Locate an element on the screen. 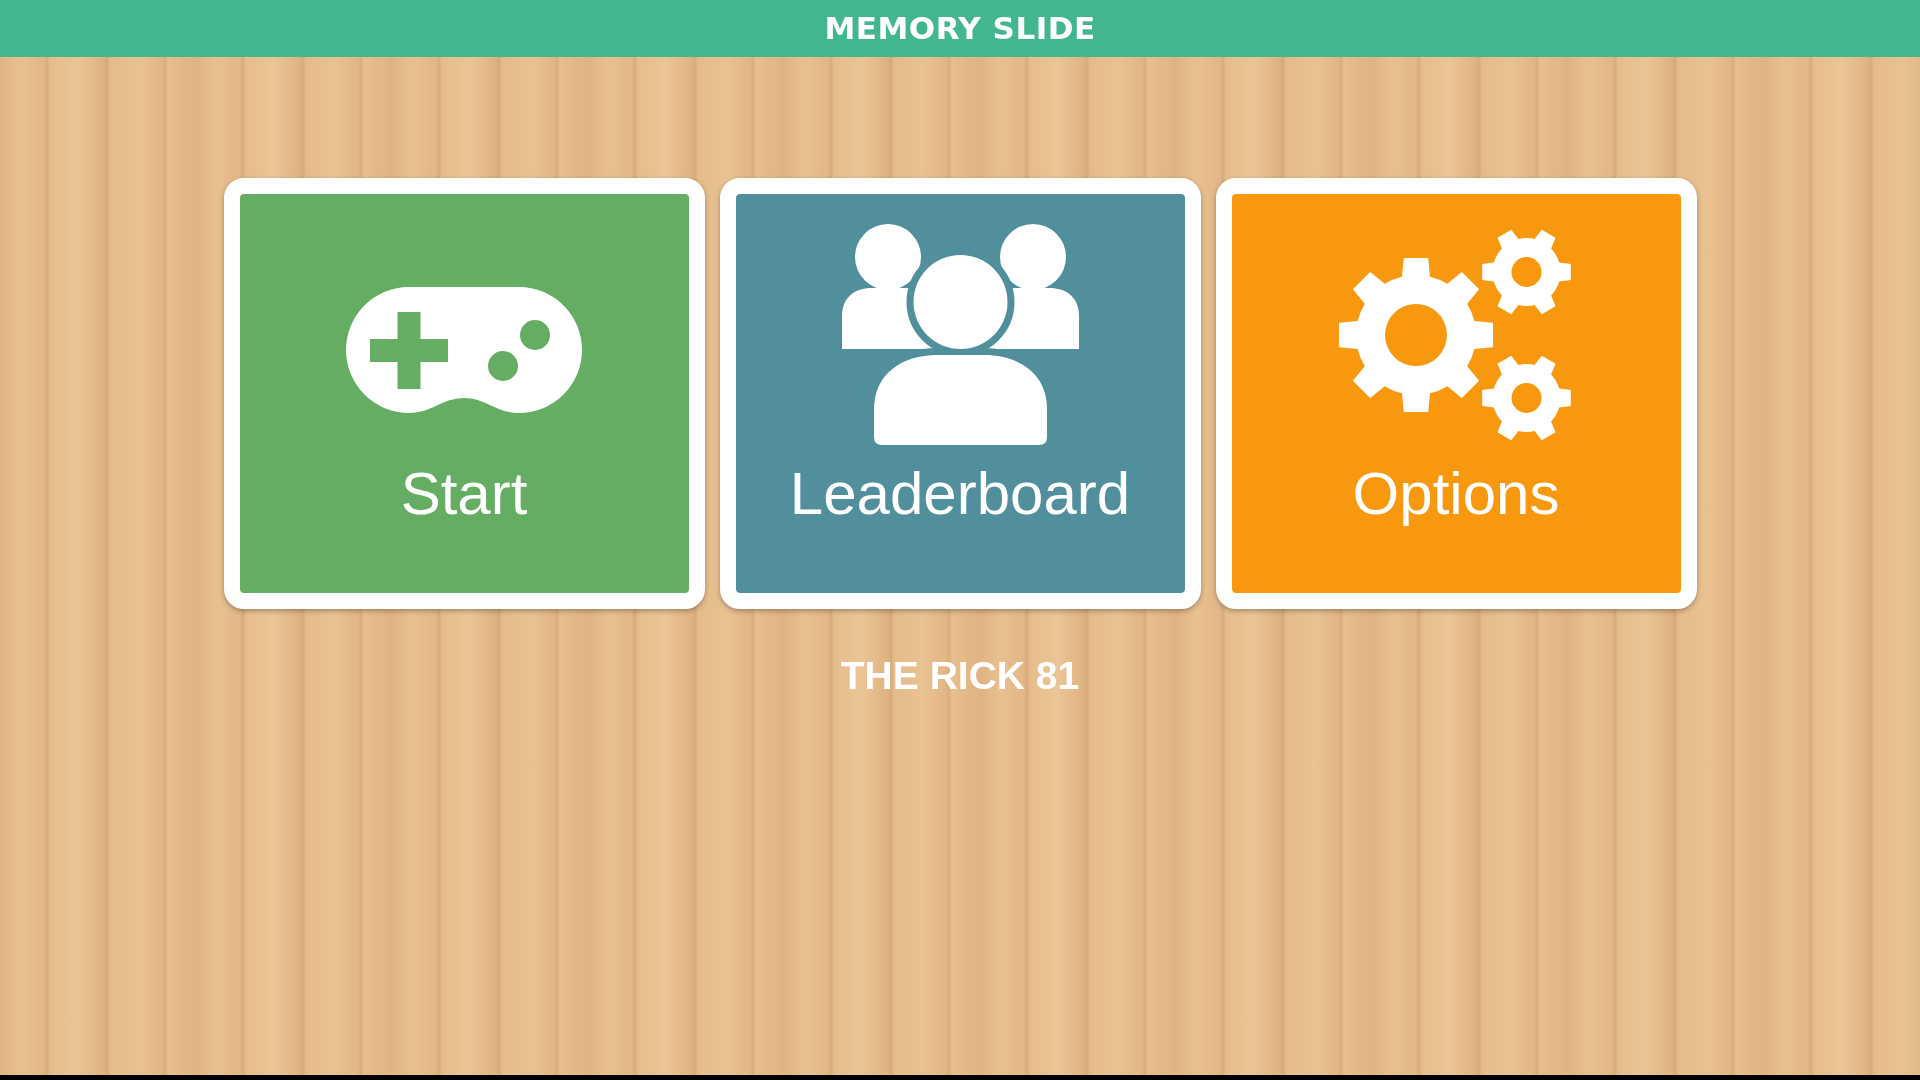 This screenshot has height=1080, width=1920. gears-icon is located at coordinates (1456, 335).